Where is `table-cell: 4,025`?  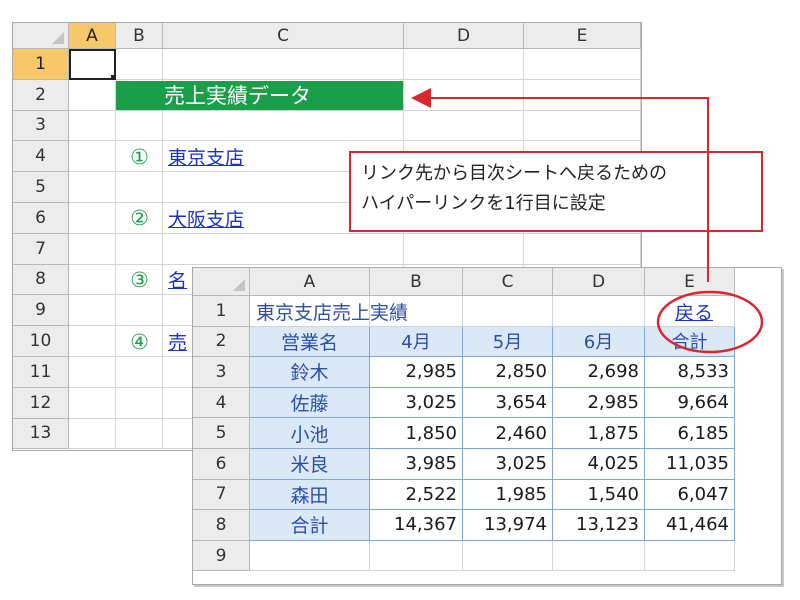 table-cell: 4,025 is located at coordinates (599, 464).